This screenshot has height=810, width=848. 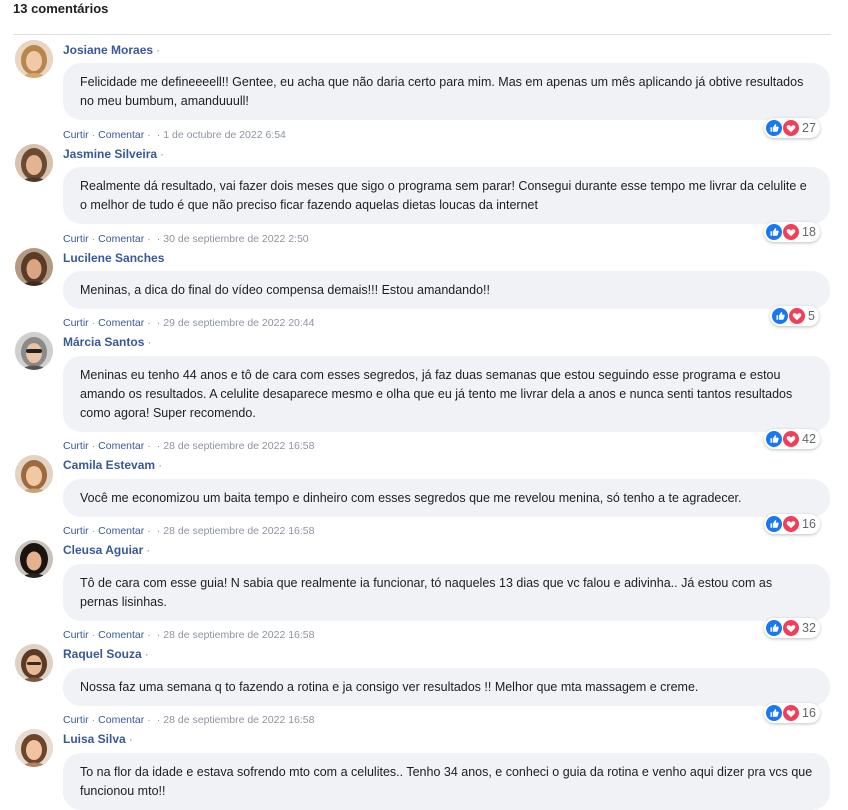 I want to click on comment-date: 30 de septiembre de 2022 2:50, so click(x=235, y=239).